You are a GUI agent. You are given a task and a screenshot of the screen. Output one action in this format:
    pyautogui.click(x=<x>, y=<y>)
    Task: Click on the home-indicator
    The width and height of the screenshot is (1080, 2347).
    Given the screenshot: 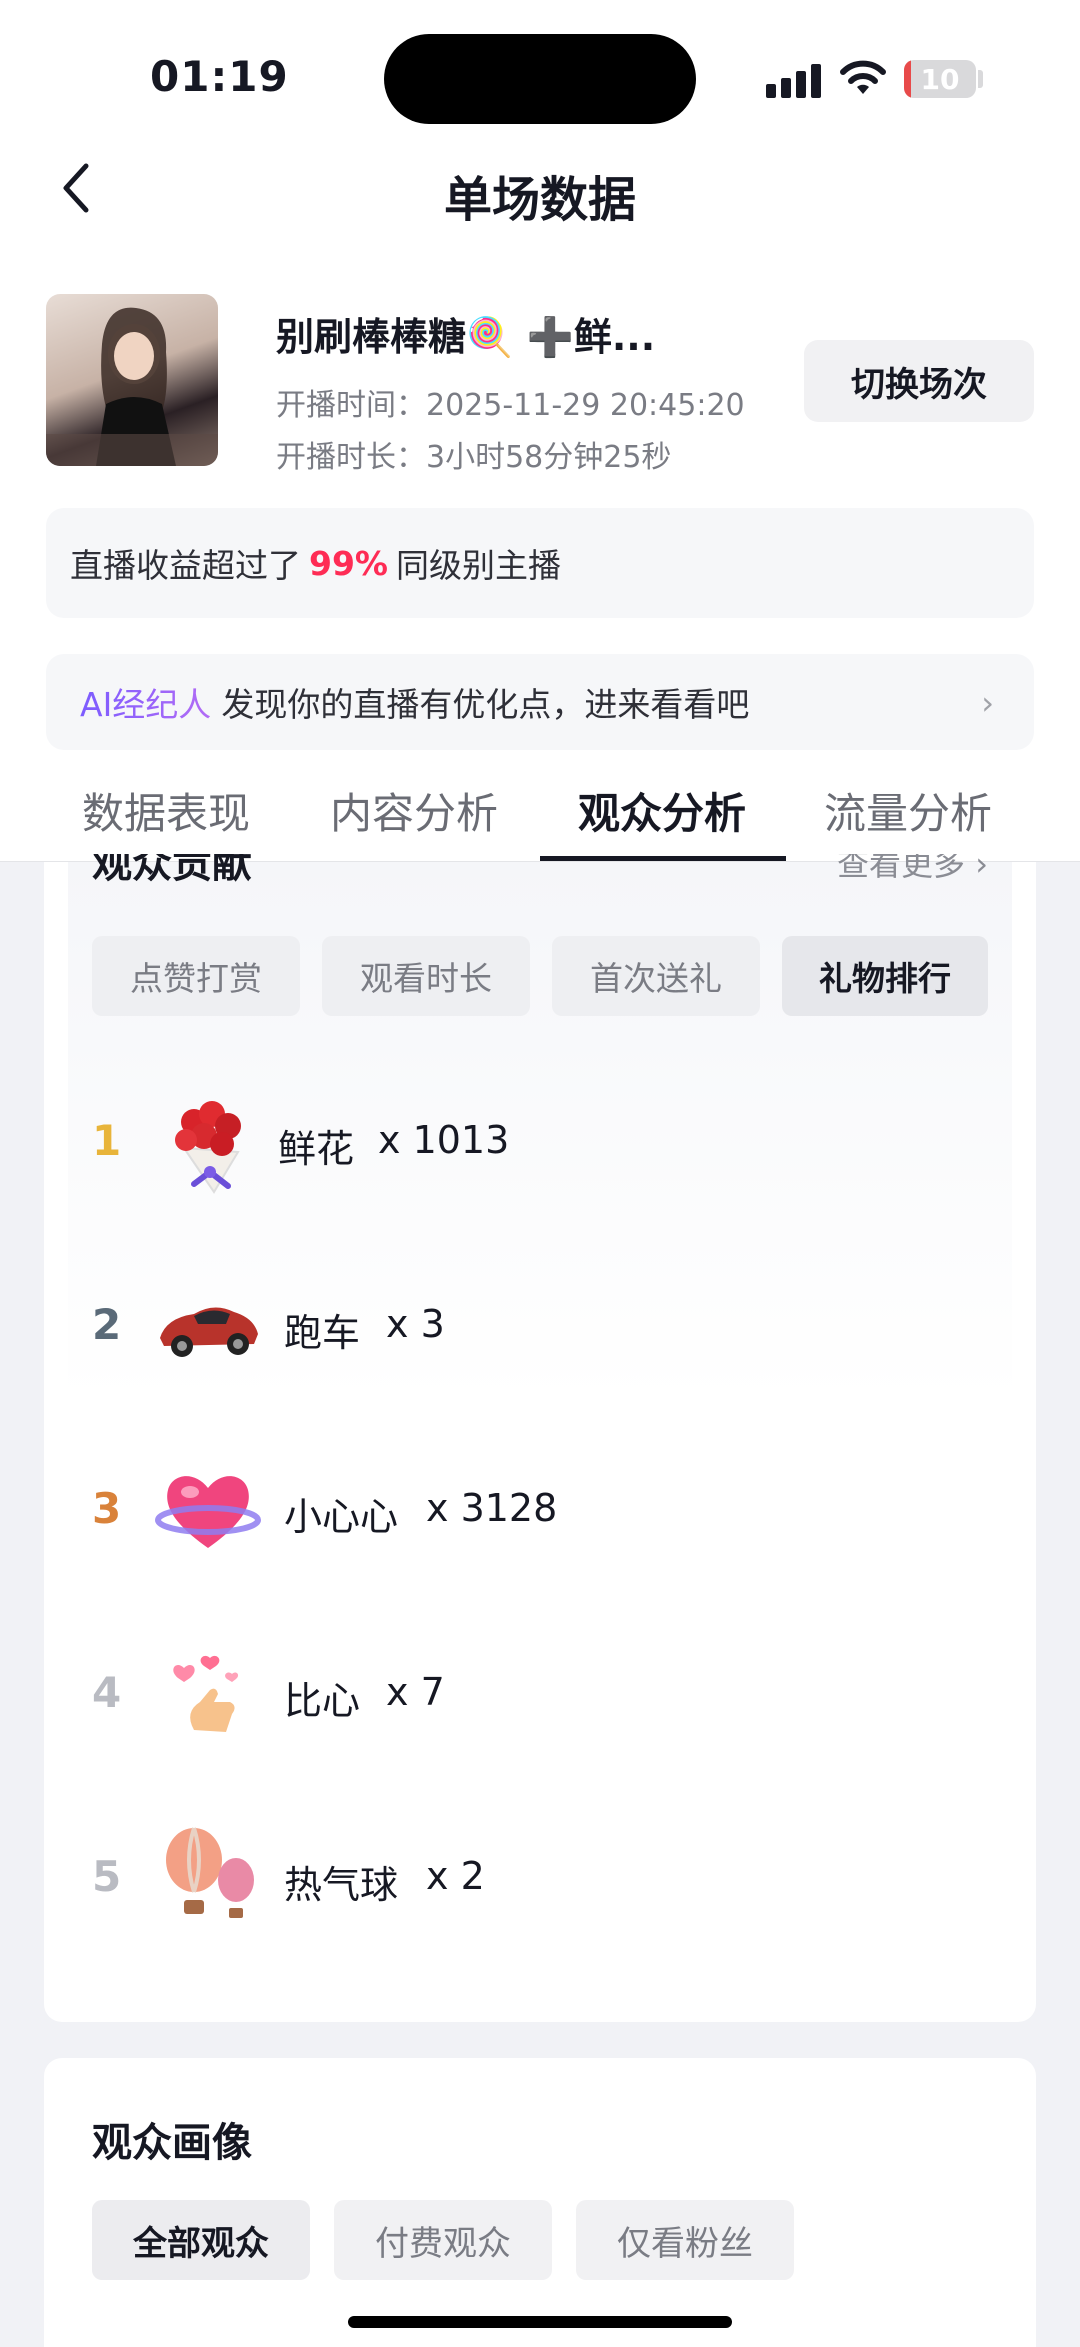 What is the action you would take?
    pyautogui.click(x=540, y=2322)
    